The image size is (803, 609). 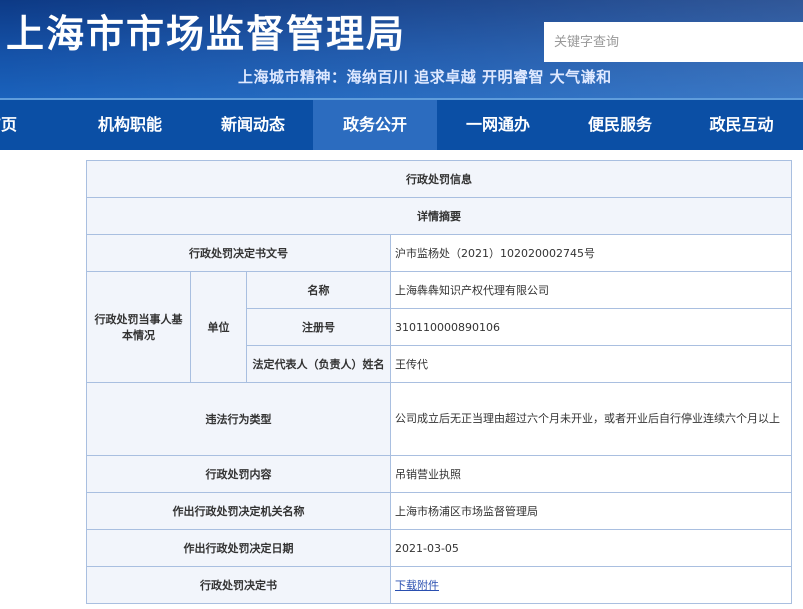 I want to click on reg-number-value: 310110000890106, so click(x=591, y=327).